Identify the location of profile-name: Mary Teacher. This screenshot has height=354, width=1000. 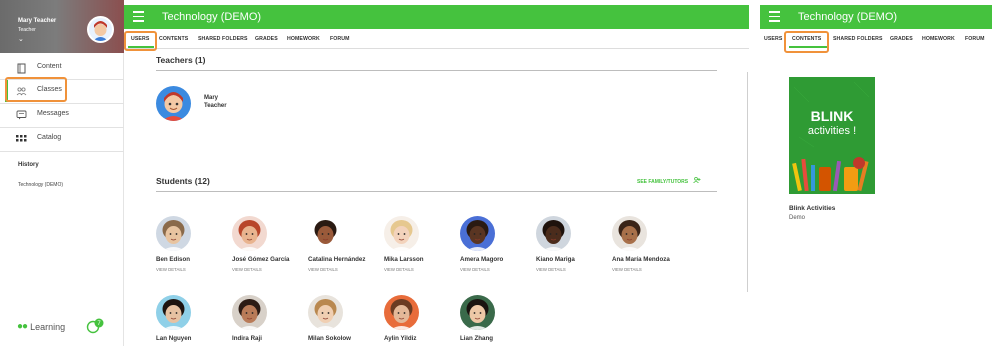
(37, 21).